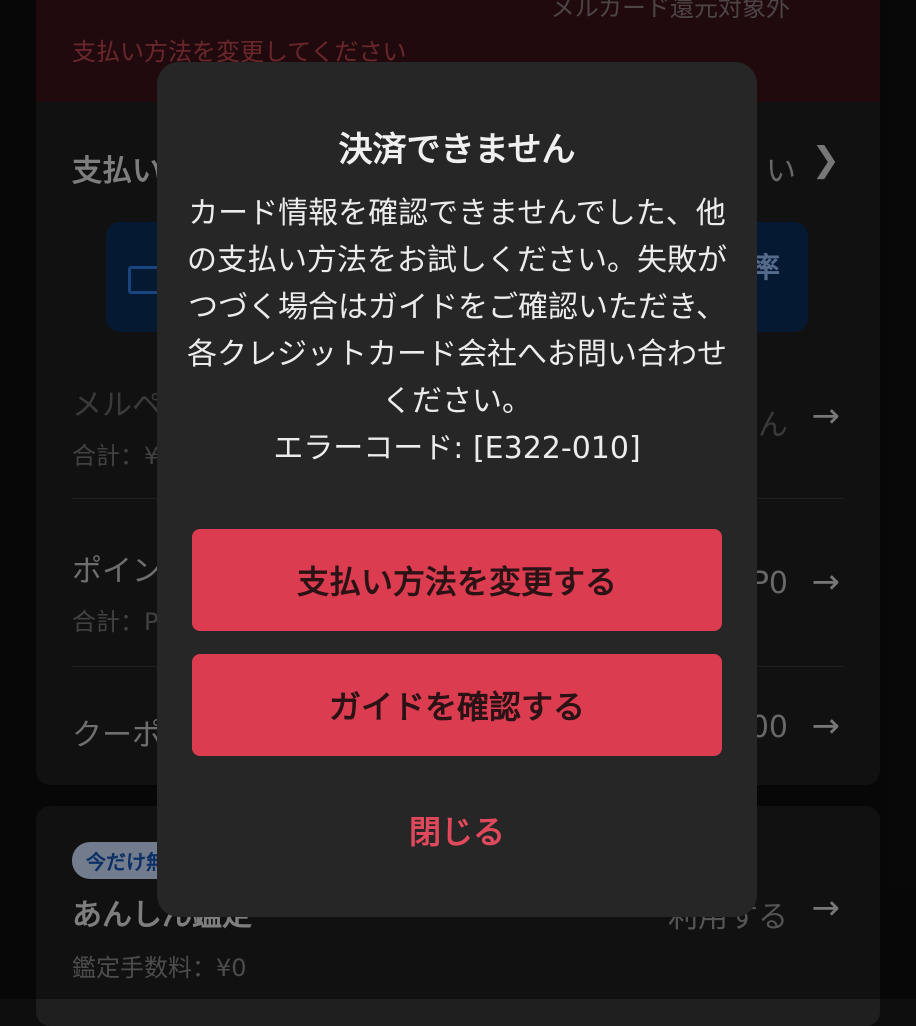  I want to click on view-guide-button: ガイドを確認する, so click(457, 705).